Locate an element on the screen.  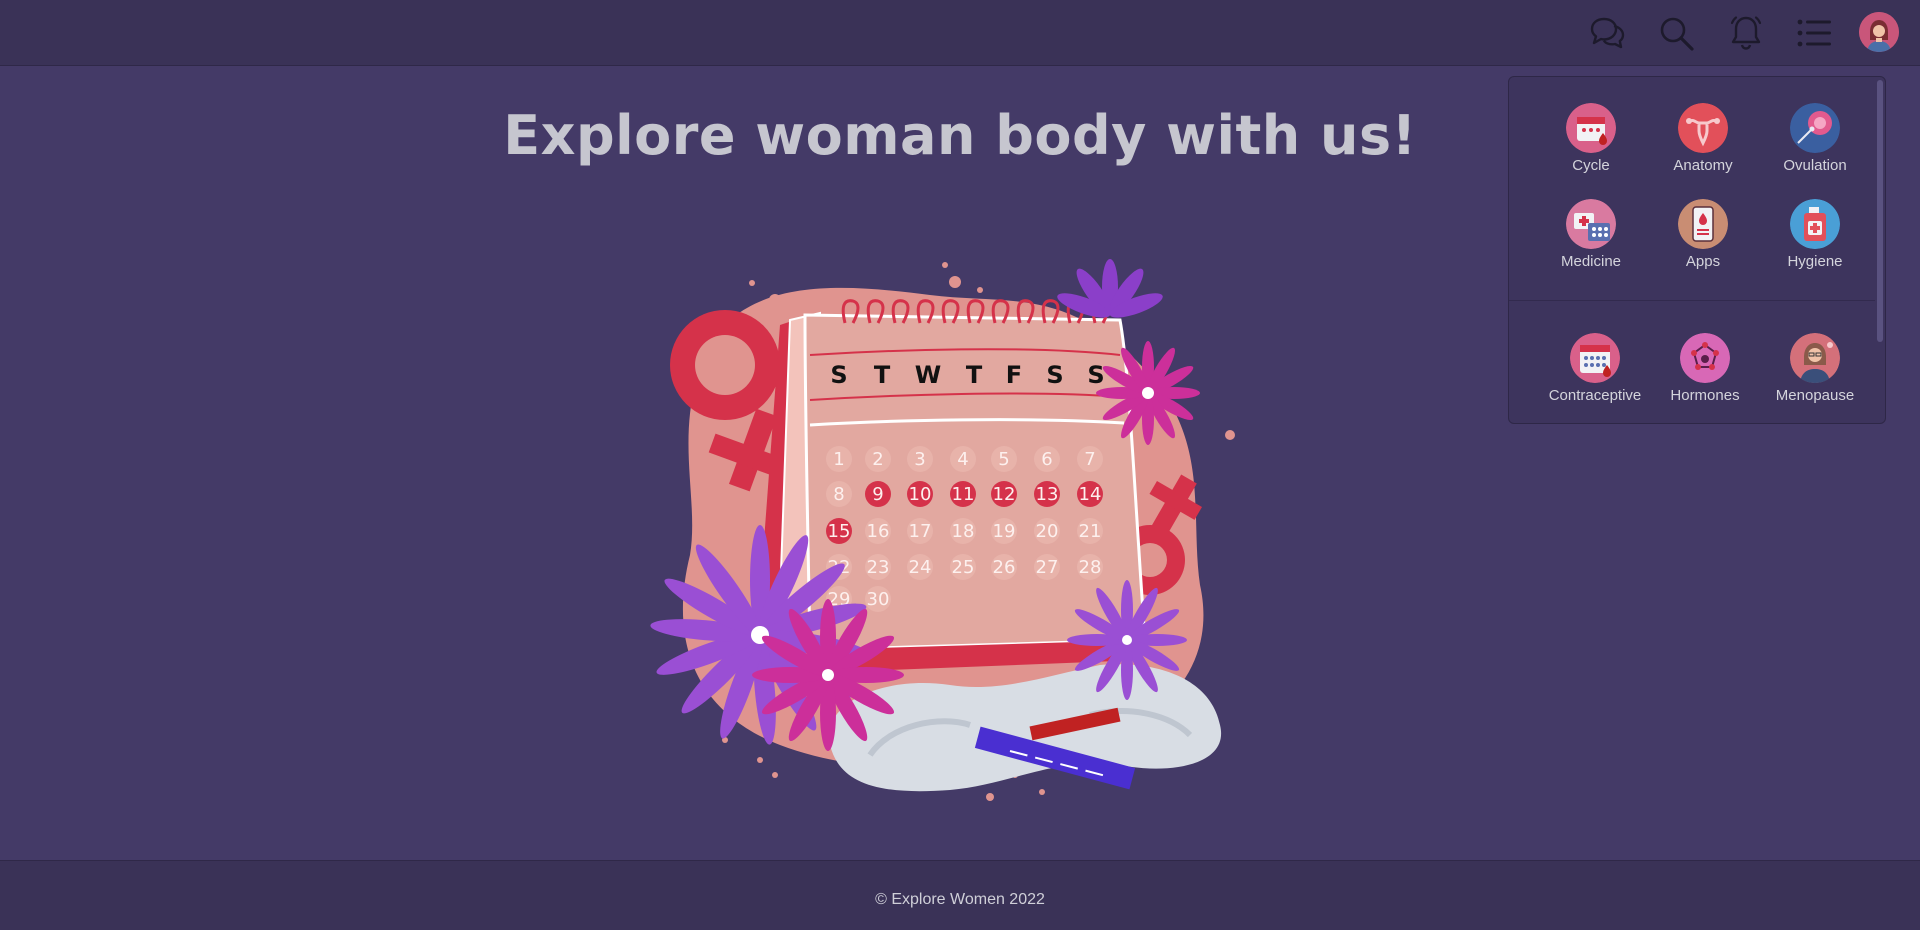
menu-item-label: Hygiene is located at coordinates (1815, 261).